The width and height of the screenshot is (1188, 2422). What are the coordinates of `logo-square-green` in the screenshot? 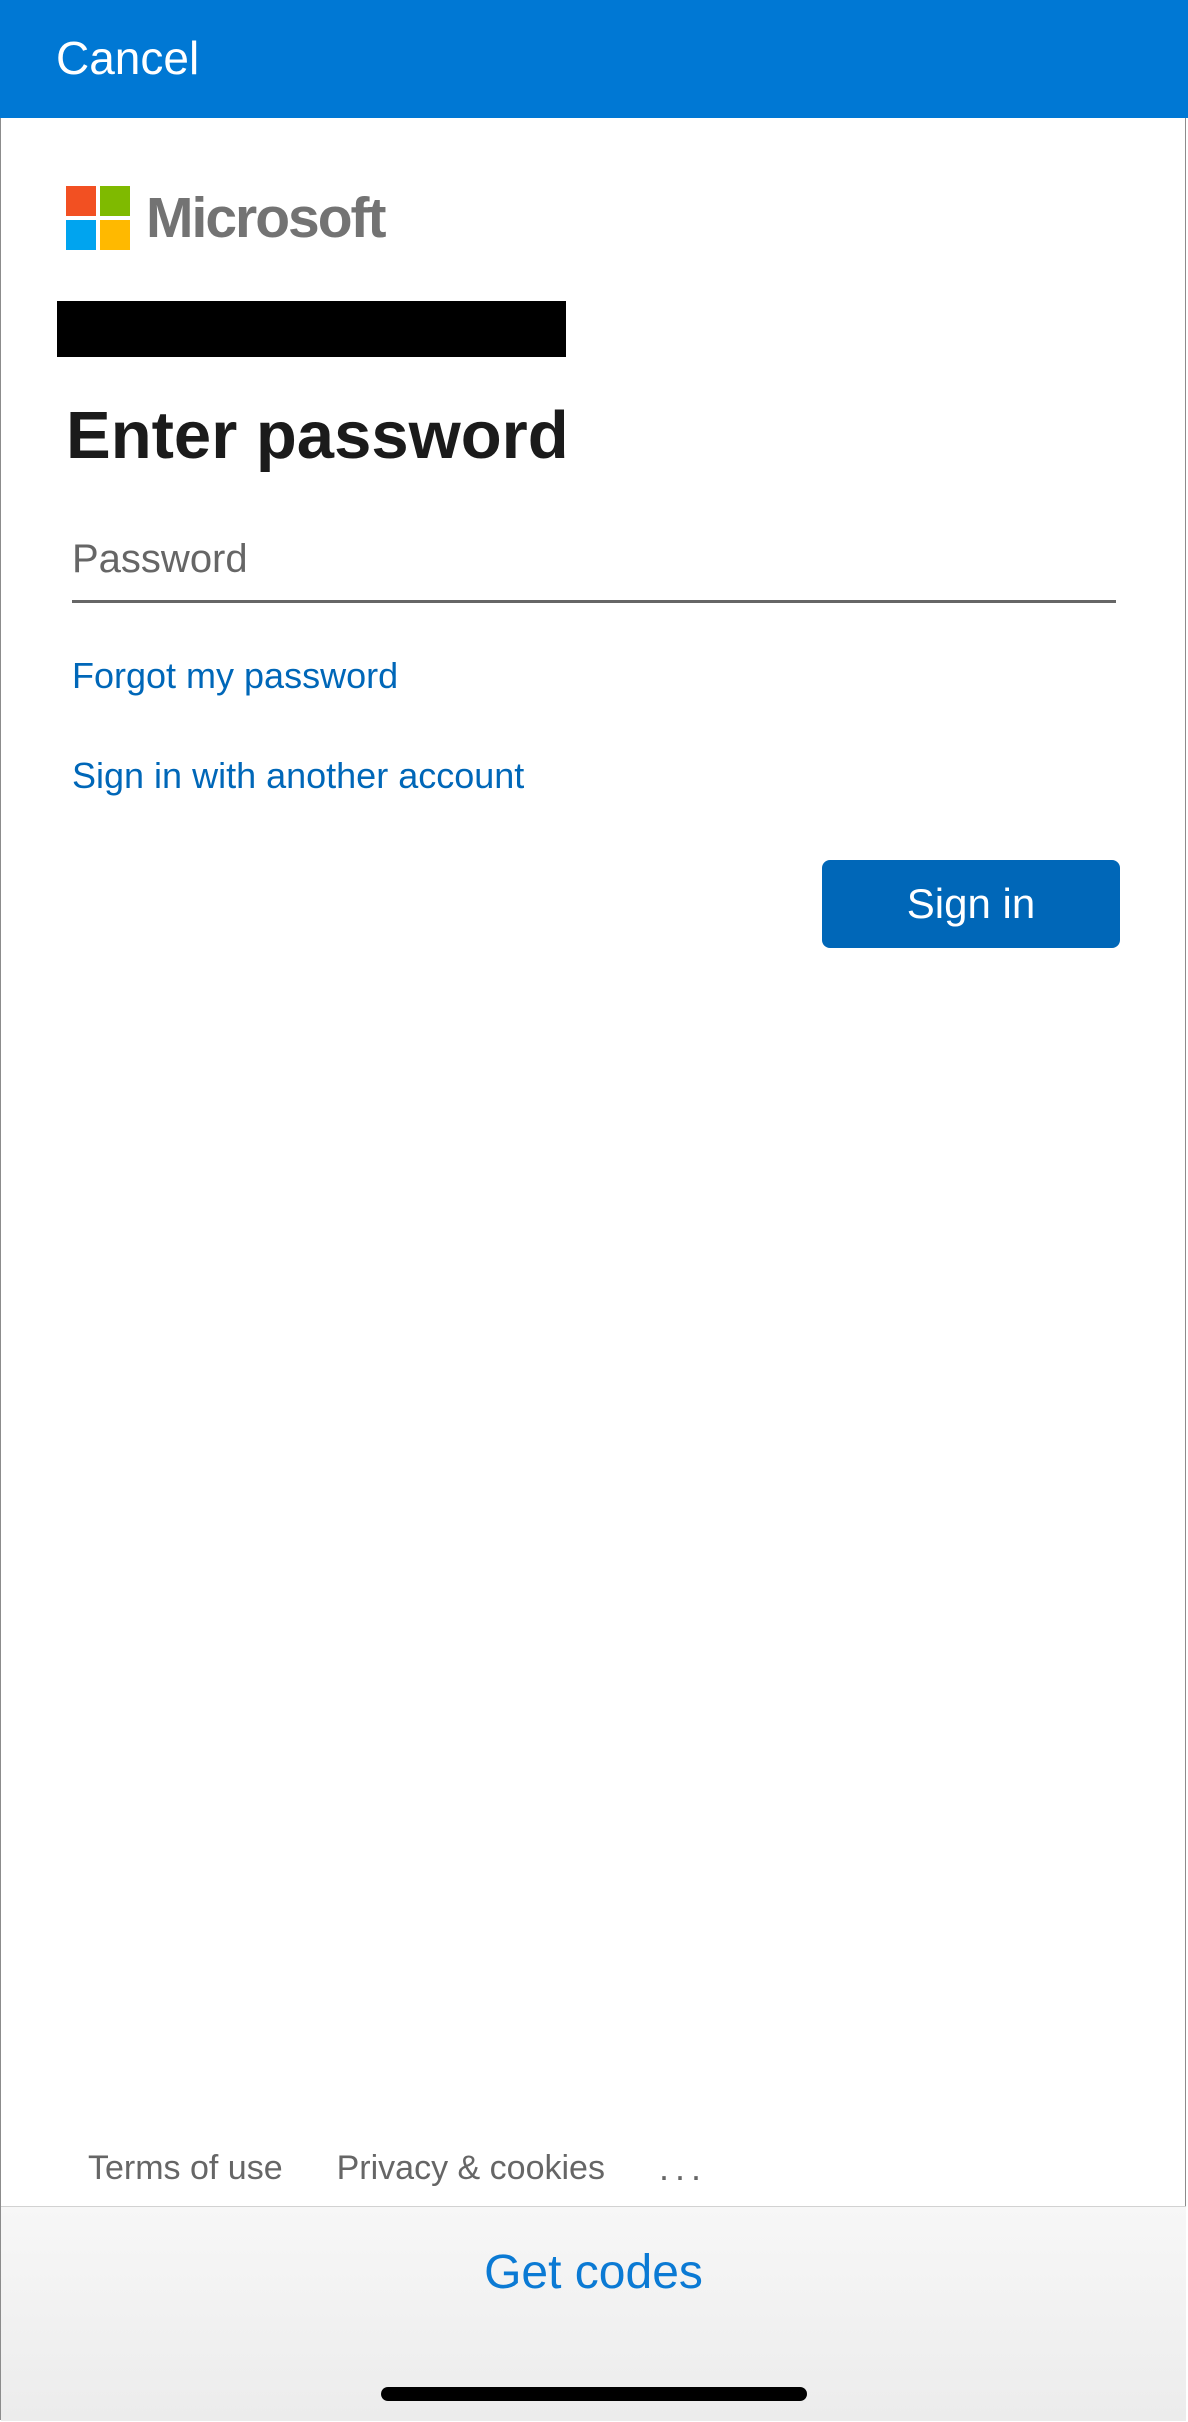 It's located at (115, 201).